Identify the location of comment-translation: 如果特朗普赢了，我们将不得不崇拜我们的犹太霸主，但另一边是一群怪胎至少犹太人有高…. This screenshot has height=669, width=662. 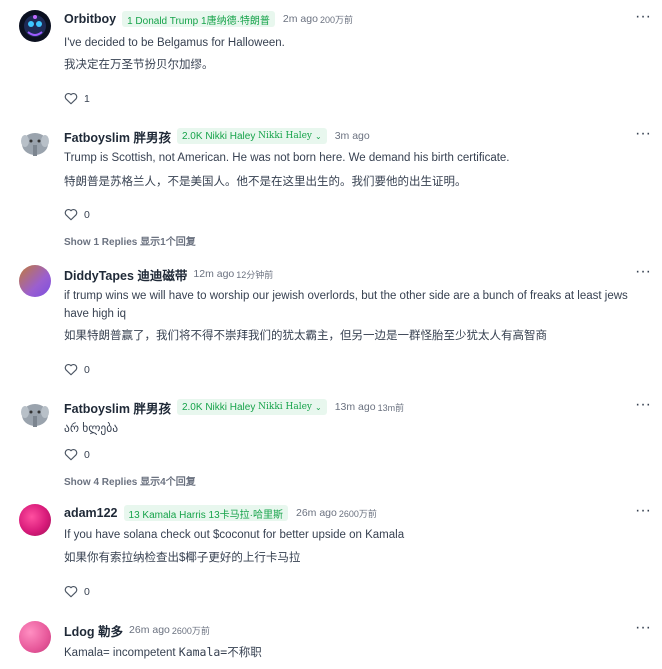
(305, 336).